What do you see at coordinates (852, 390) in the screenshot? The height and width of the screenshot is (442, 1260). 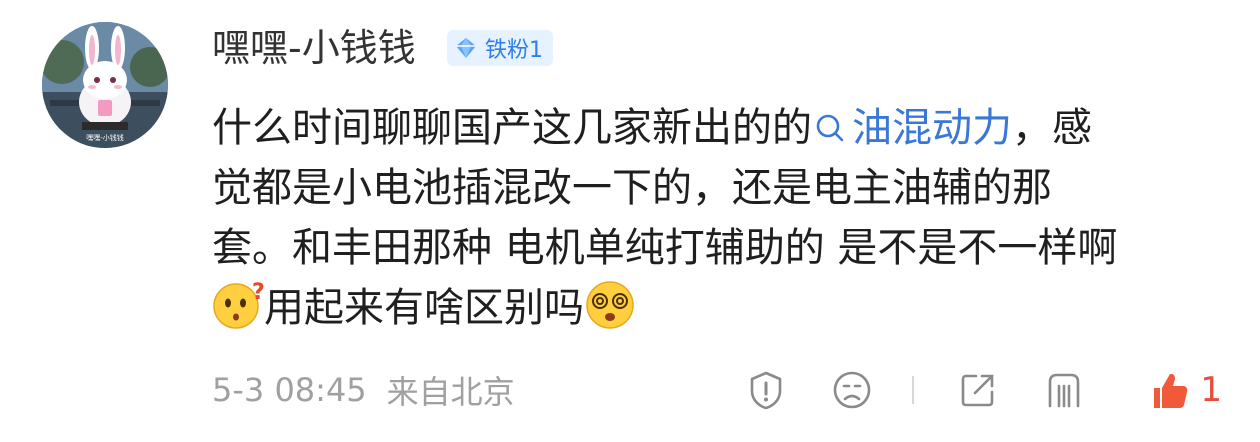 I see `dislike-icon` at bounding box center [852, 390].